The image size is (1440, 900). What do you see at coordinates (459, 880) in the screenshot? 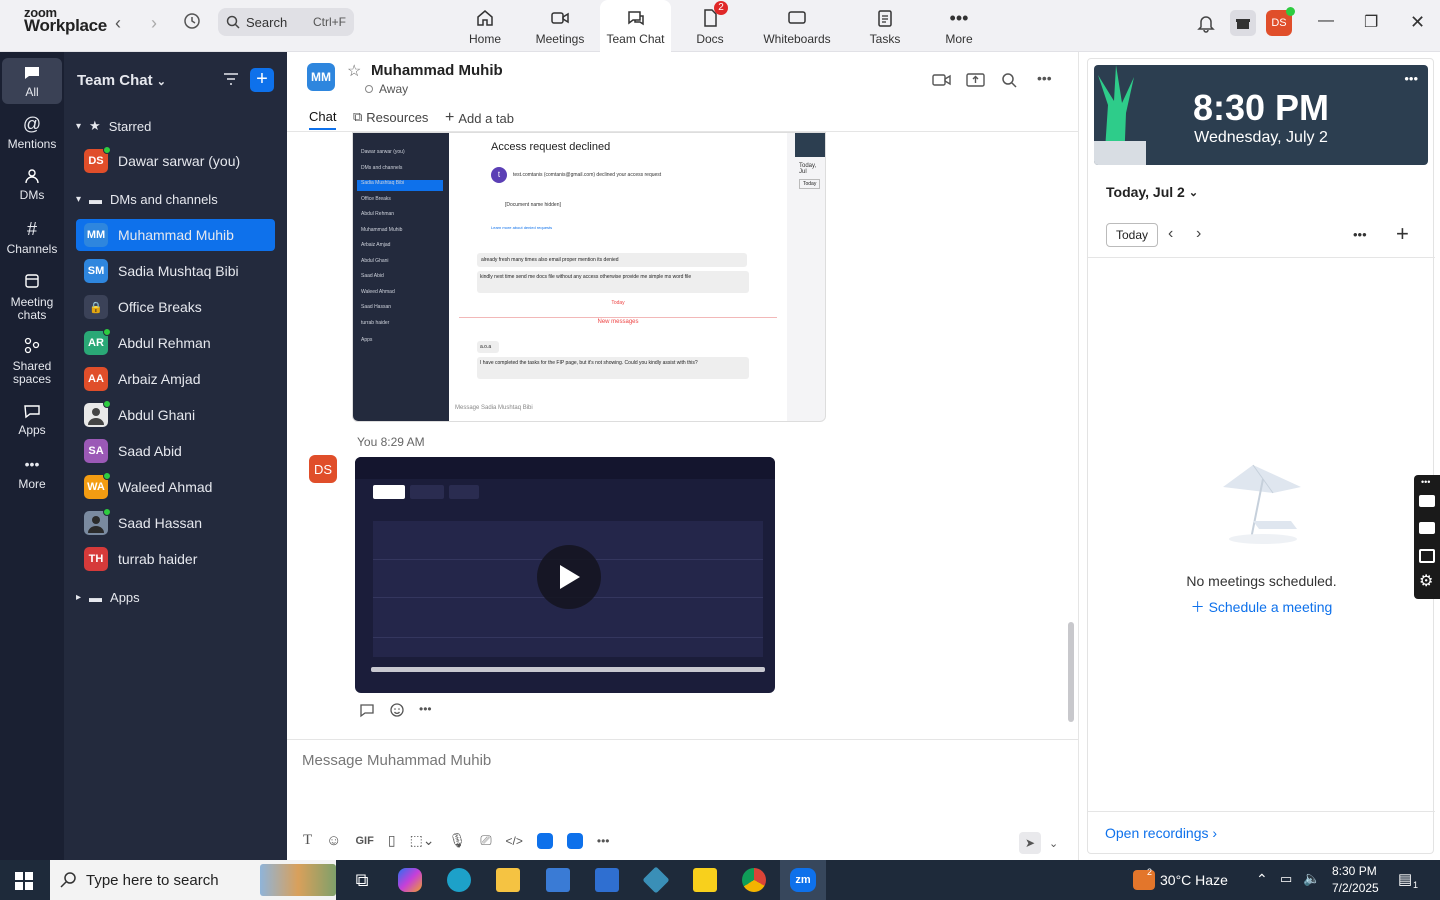
I see `edge-browser-icon` at bounding box center [459, 880].